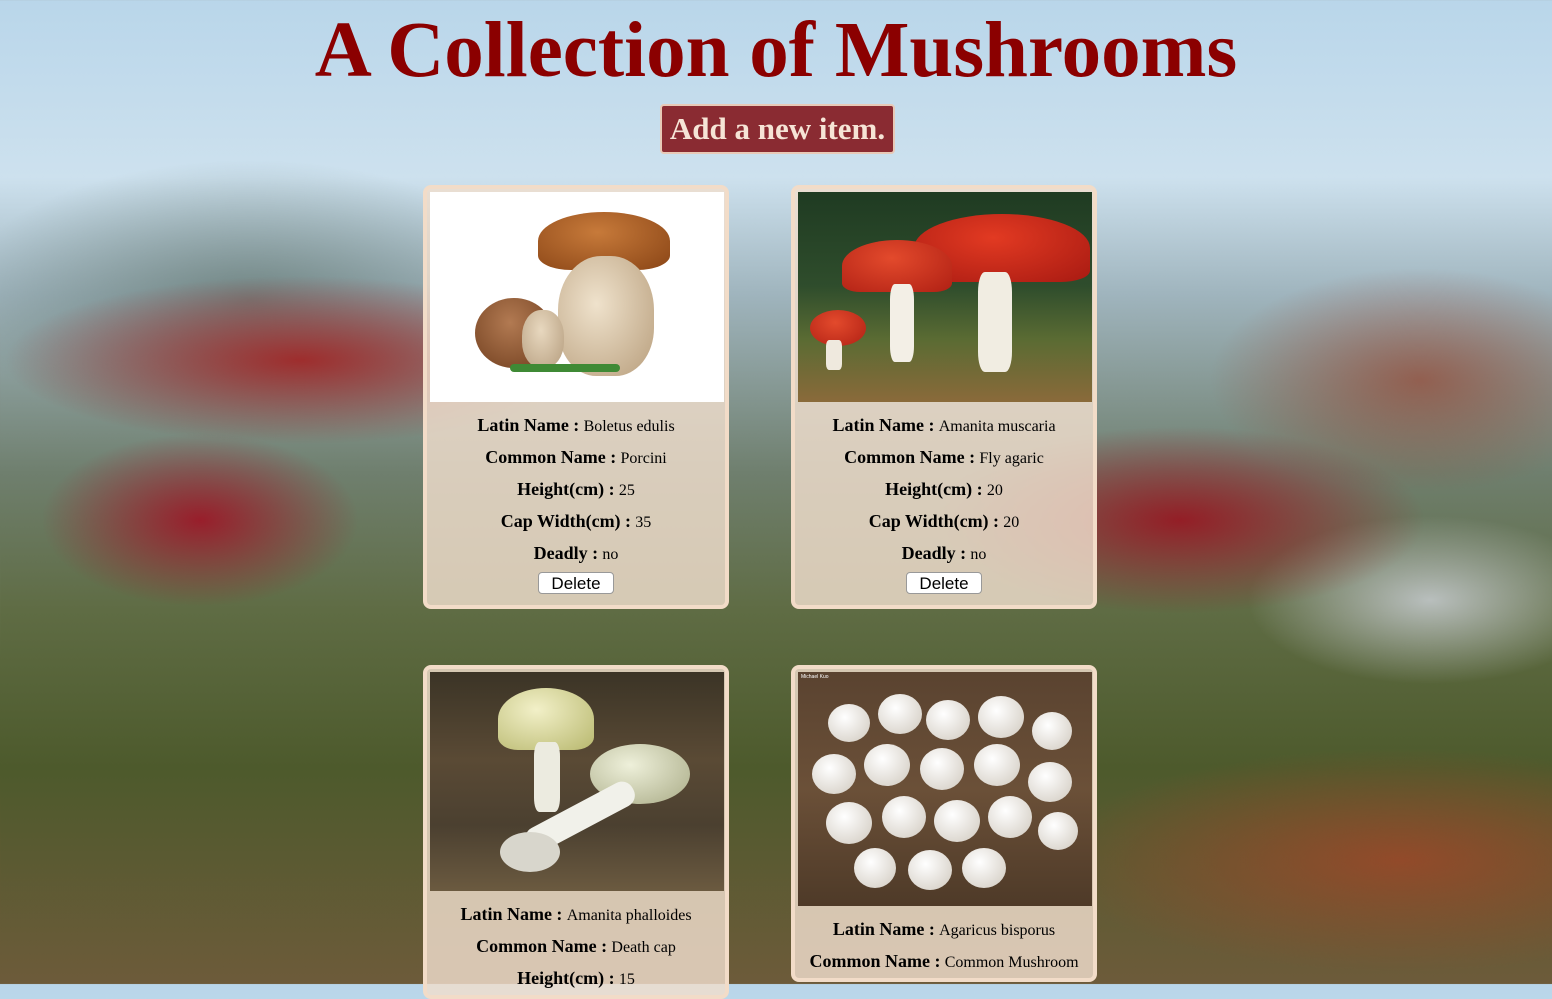 This screenshot has width=1552, height=999. What do you see at coordinates (576, 489) in the screenshot?
I see `height-row: Height(cm) : 25` at bounding box center [576, 489].